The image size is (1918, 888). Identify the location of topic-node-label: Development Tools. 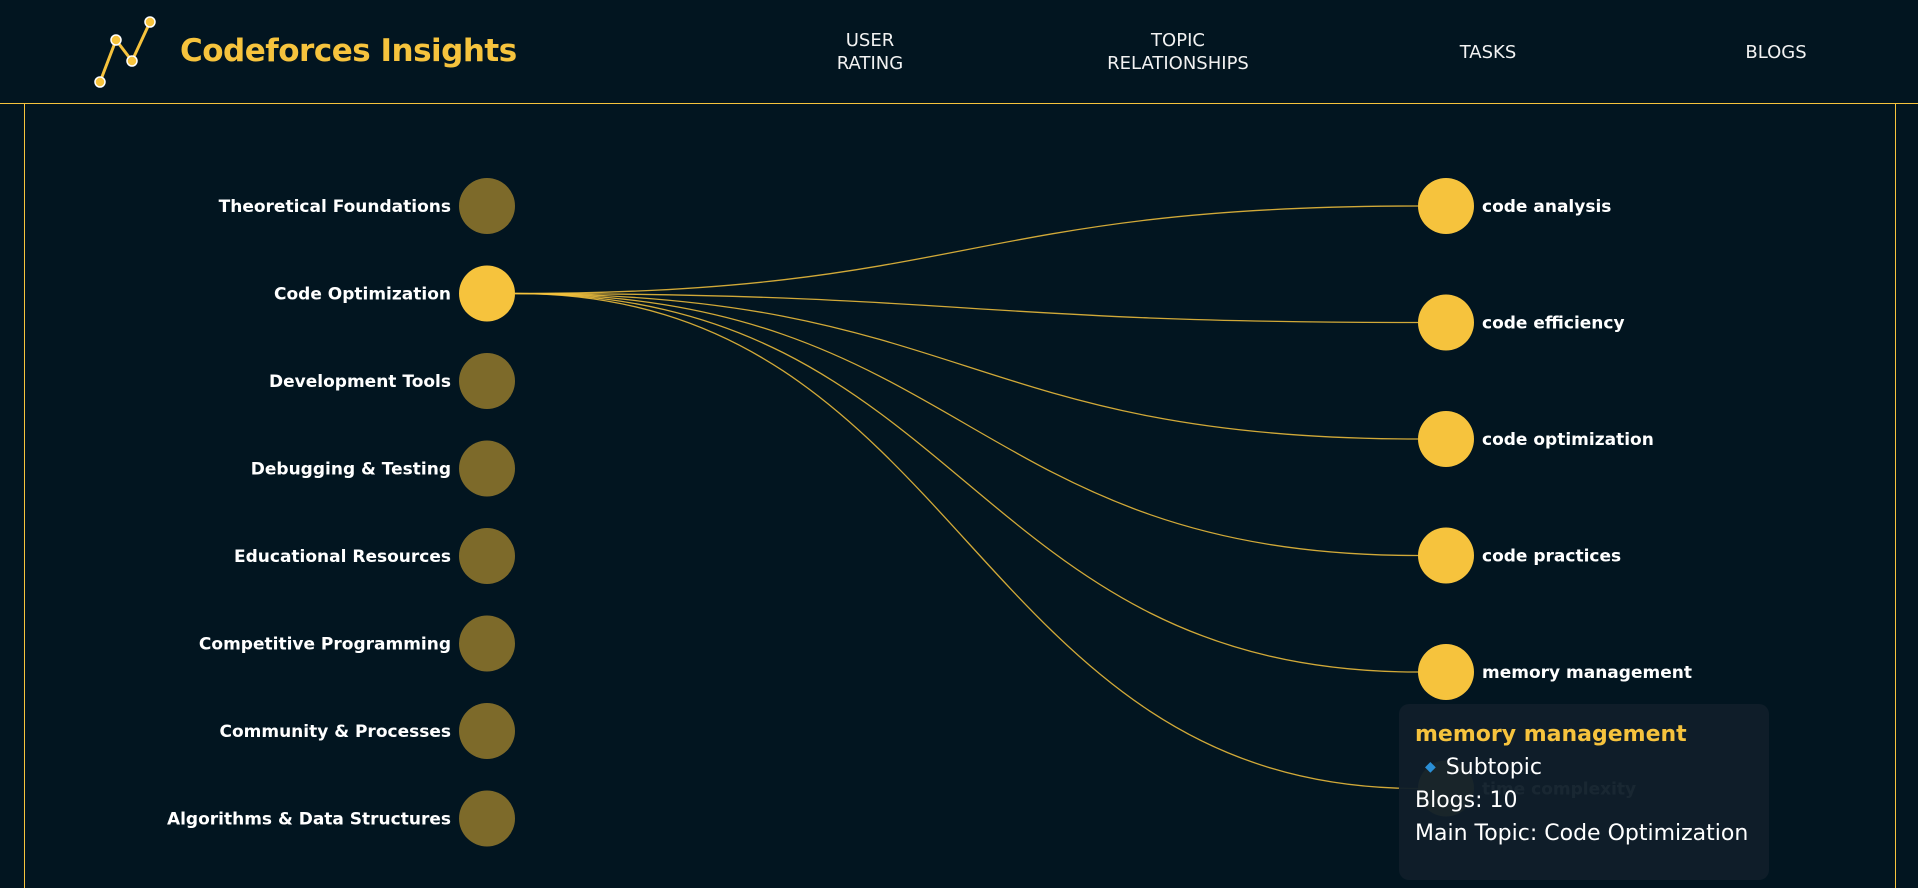
(360, 382).